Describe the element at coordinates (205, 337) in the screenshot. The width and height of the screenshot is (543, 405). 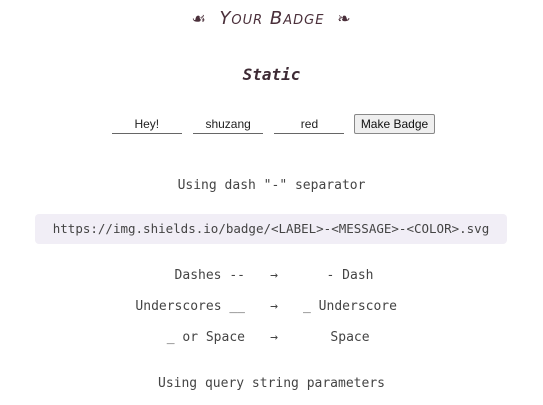
I see `escape-input: _ or Space` at that location.